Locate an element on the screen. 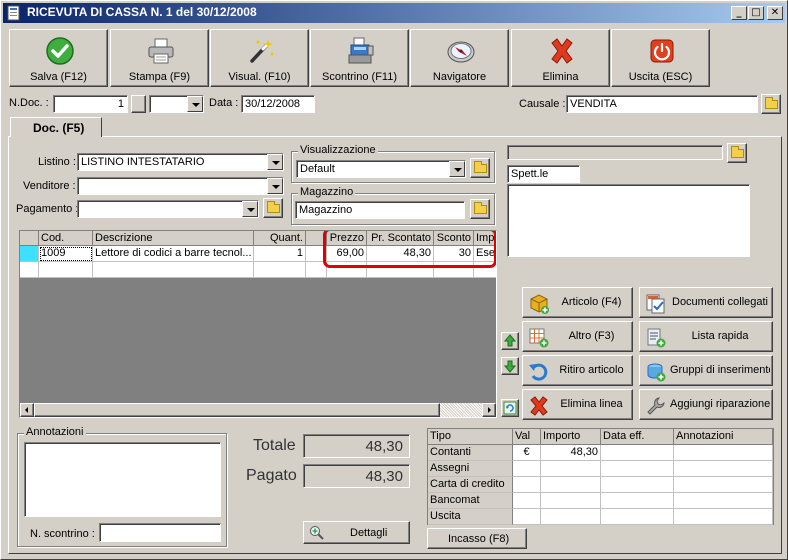 The image size is (788, 560). altro-button: Altro (F3) is located at coordinates (577, 336).